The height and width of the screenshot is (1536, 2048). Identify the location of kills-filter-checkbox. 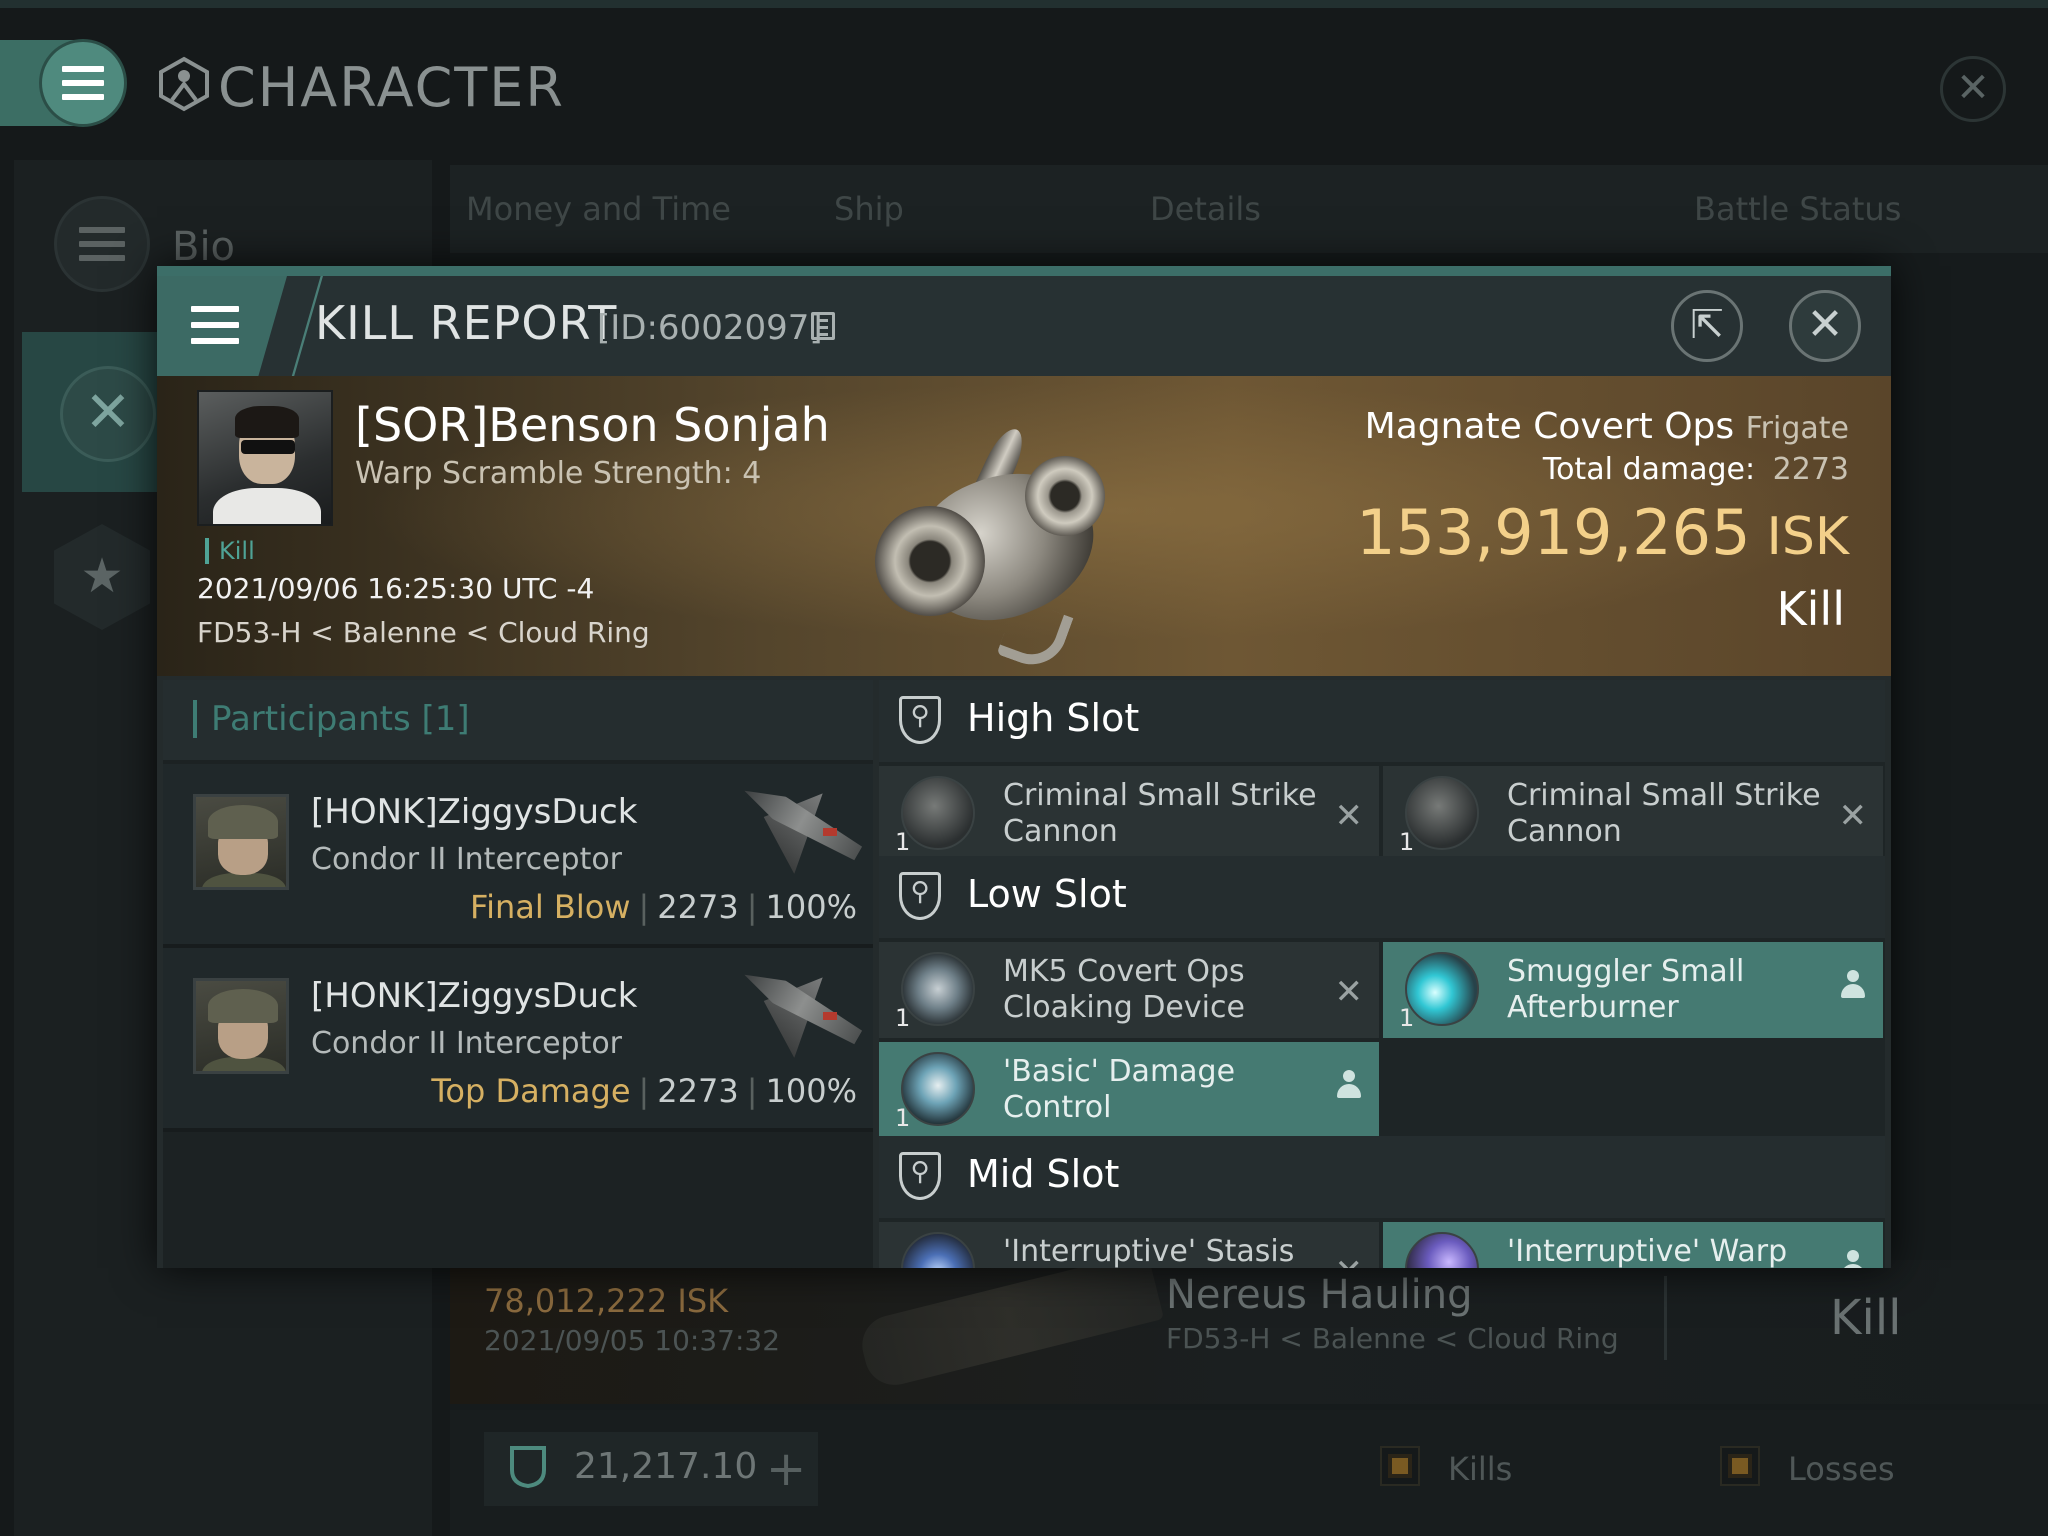
(1400, 1466).